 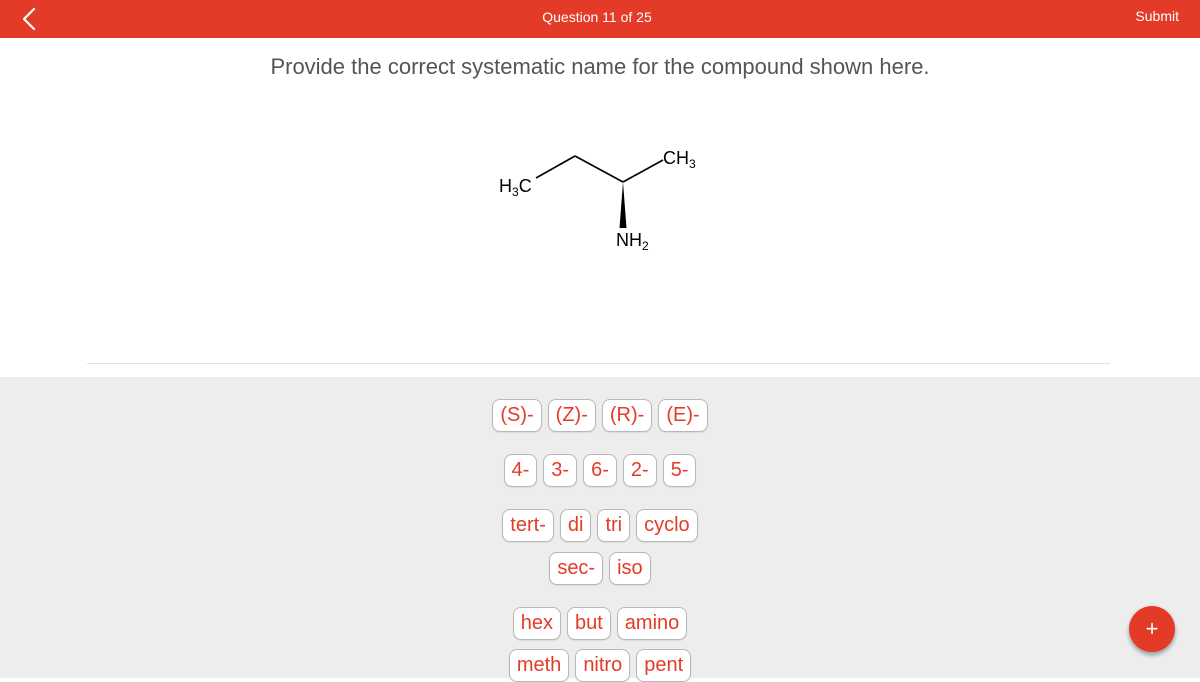 What do you see at coordinates (627, 415) in the screenshot?
I see `chip-r: (R)-` at bounding box center [627, 415].